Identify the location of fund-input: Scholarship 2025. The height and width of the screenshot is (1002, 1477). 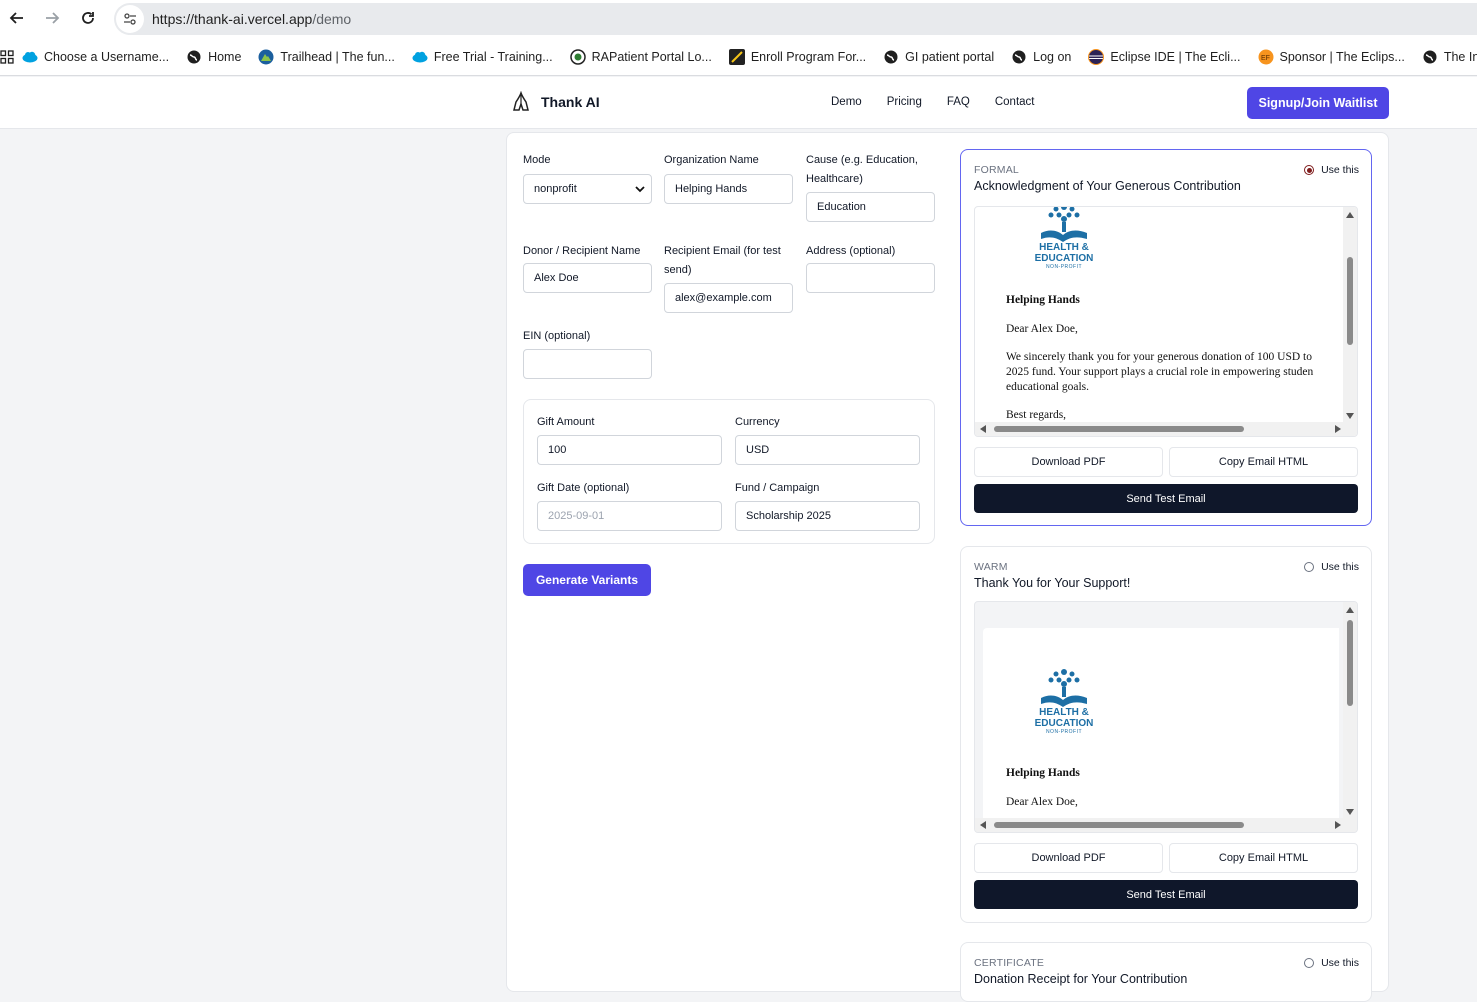
(827, 516).